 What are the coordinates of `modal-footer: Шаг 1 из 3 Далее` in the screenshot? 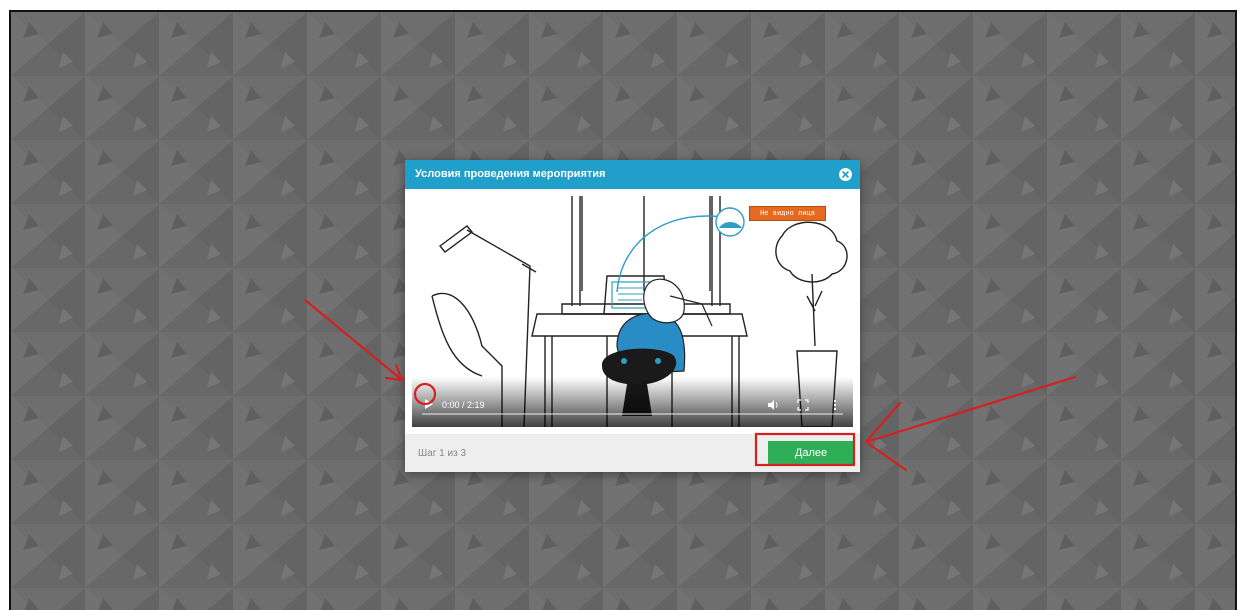 It's located at (632, 453).